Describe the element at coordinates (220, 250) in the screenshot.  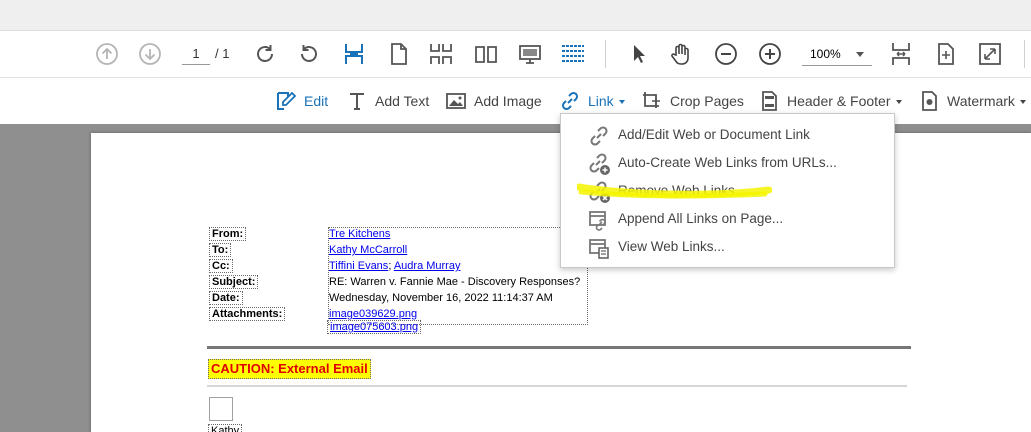
I see `to-label: To:` at that location.